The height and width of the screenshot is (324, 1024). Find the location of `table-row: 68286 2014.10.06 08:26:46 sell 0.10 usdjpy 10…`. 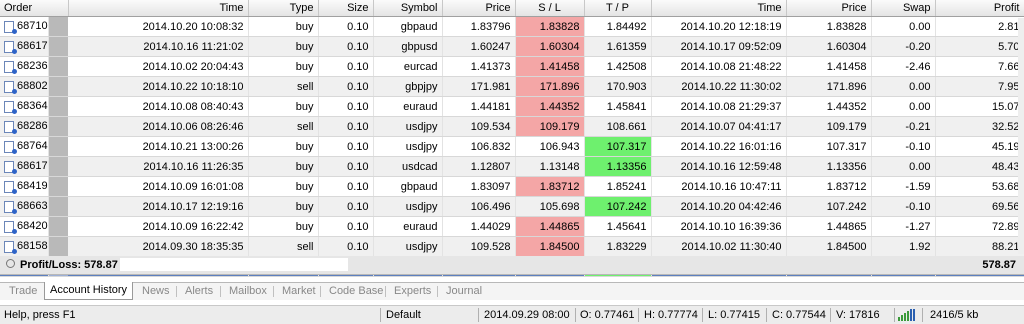

table-row: 68286 2014.10.06 08:26:46 sell 0.10 usdjpy 10… is located at coordinates (512, 126).